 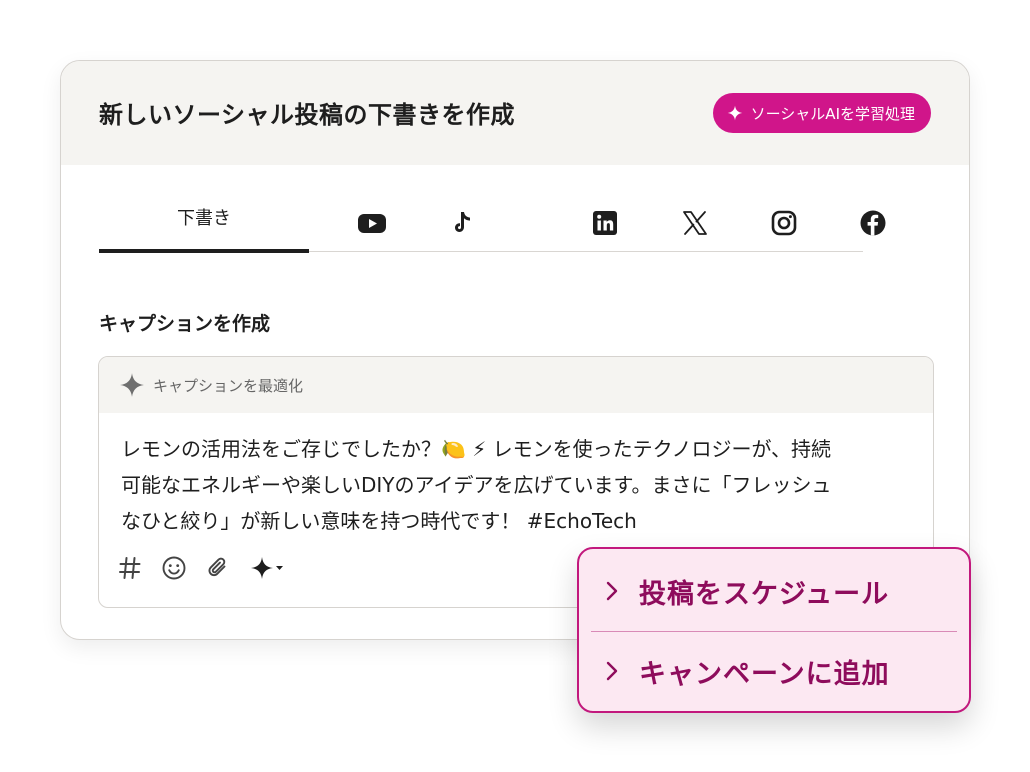 I want to click on post-actions-popup: 投稿をスケジュール キャンペーンに追加, so click(x=774, y=630).